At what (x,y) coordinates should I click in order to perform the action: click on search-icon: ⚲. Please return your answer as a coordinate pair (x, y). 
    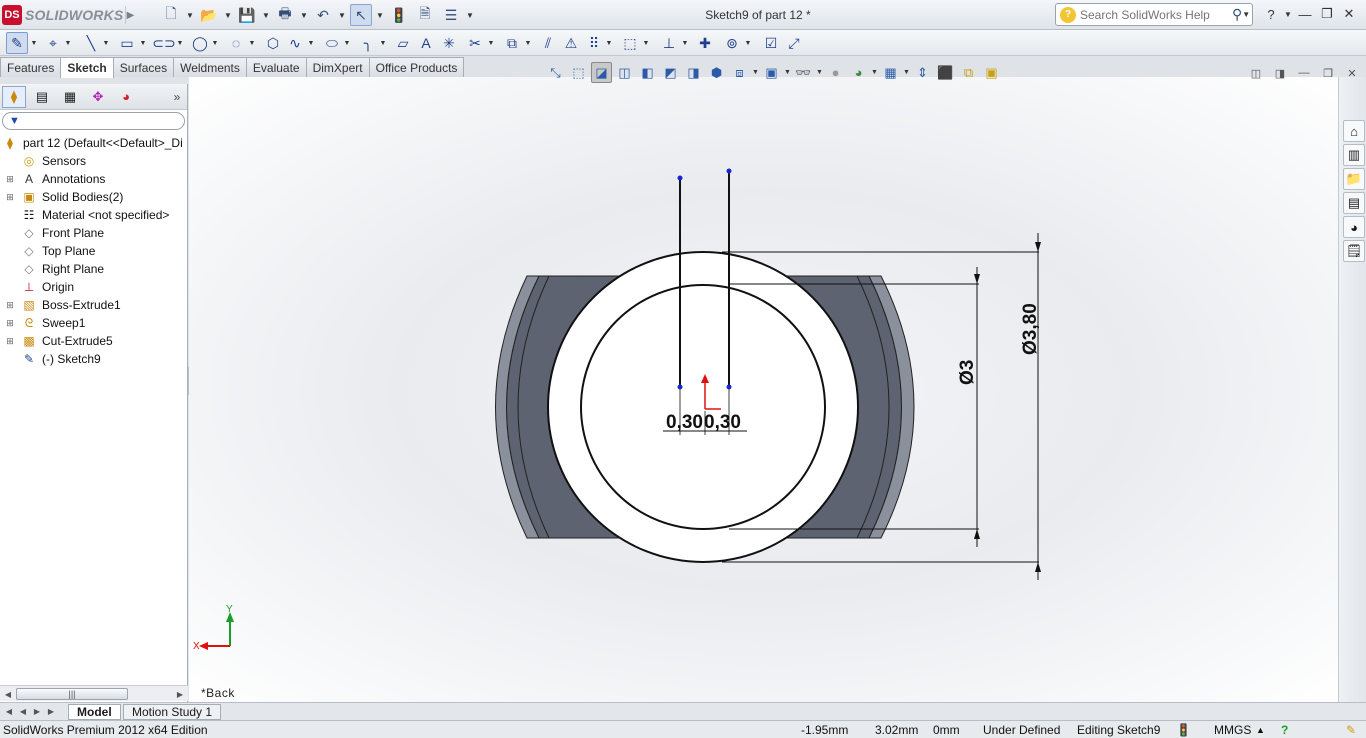
    Looking at the image, I should click on (1237, 14).